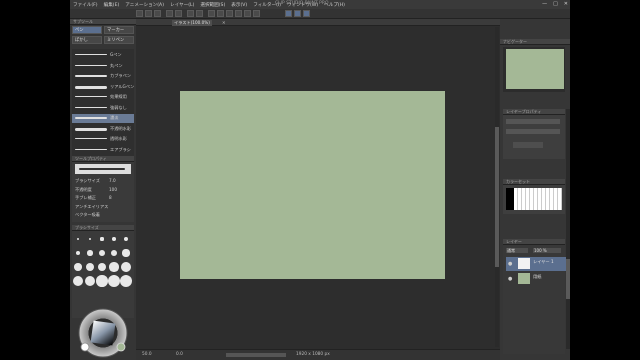 This screenshot has width=640, height=360. What do you see at coordinates (110, 197) in the screenshot?
I see `property-value: 8` at bounding box center [110, 197].